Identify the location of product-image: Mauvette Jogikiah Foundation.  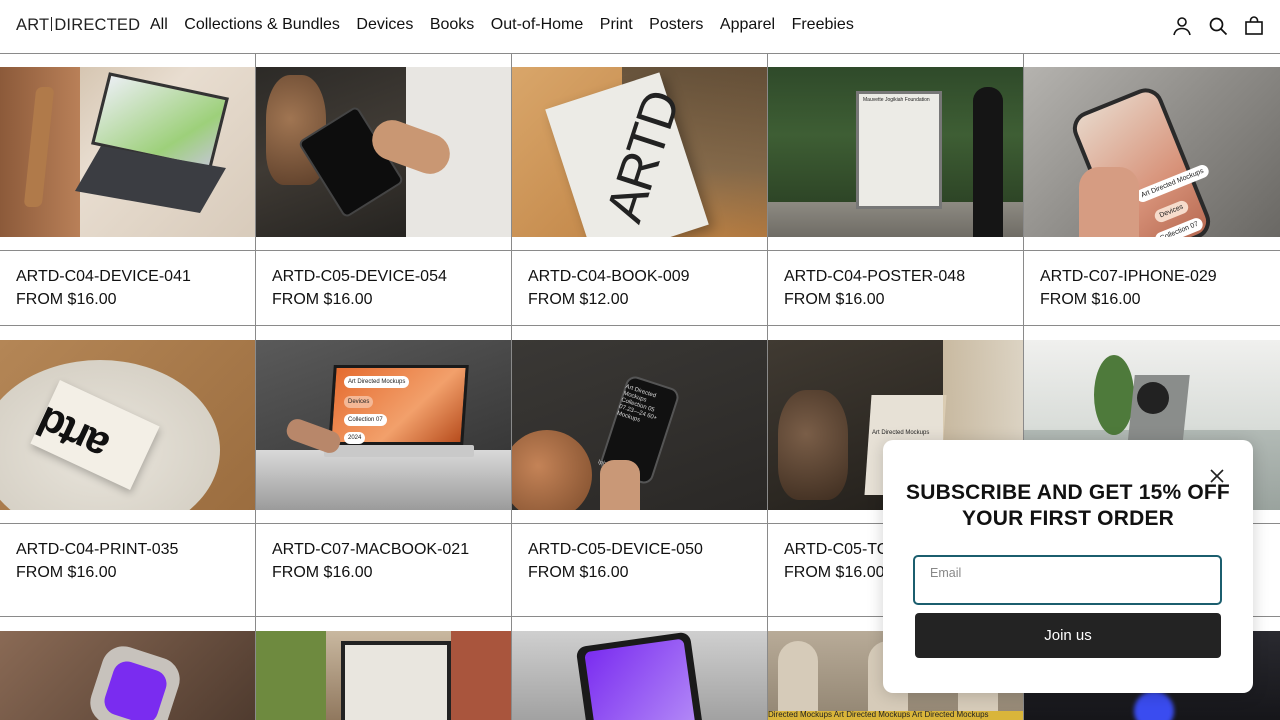
(895, 152).